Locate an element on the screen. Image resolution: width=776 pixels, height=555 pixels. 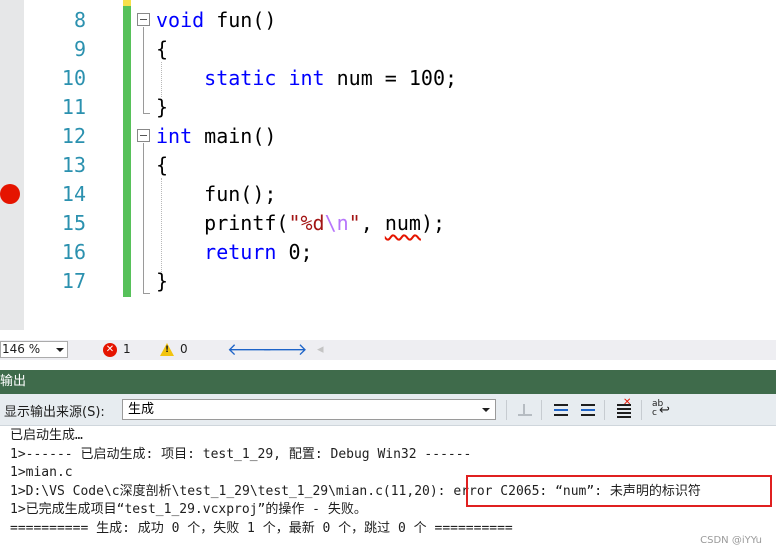
line-number: 12 is located at coordinates (73, 136).